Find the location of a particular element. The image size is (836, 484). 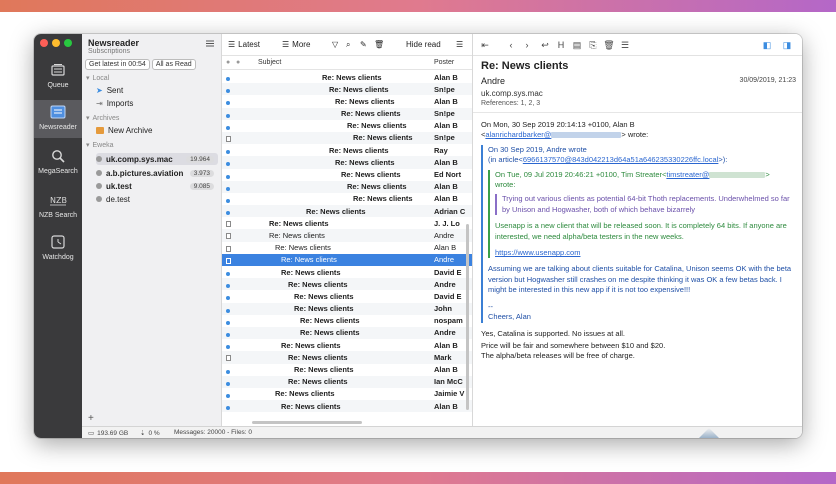

tool-newsreader: Newsreader is located at coordinates (58, 119).